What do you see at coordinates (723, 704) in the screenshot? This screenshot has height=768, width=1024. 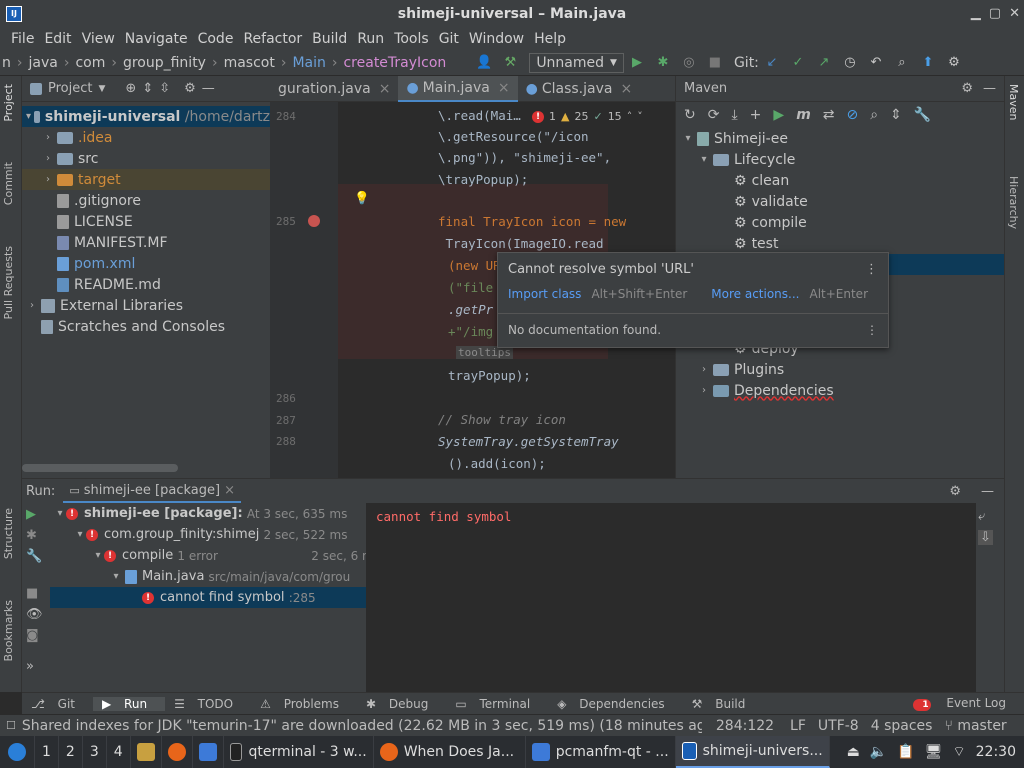 I see `tab-build: ⚒ Build` at bounding box center [723, 704].